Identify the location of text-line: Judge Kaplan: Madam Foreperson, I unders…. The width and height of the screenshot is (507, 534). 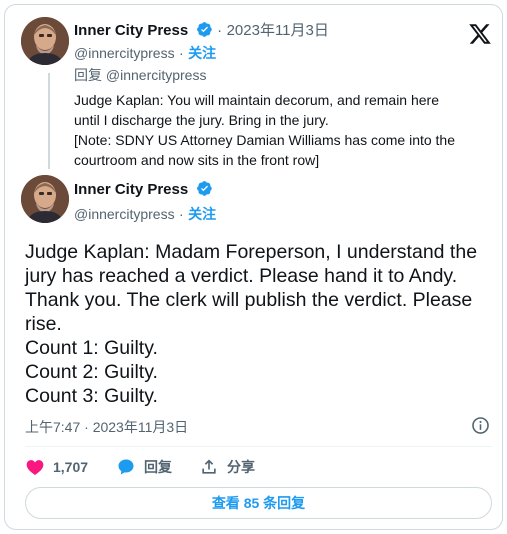
(251, 252).